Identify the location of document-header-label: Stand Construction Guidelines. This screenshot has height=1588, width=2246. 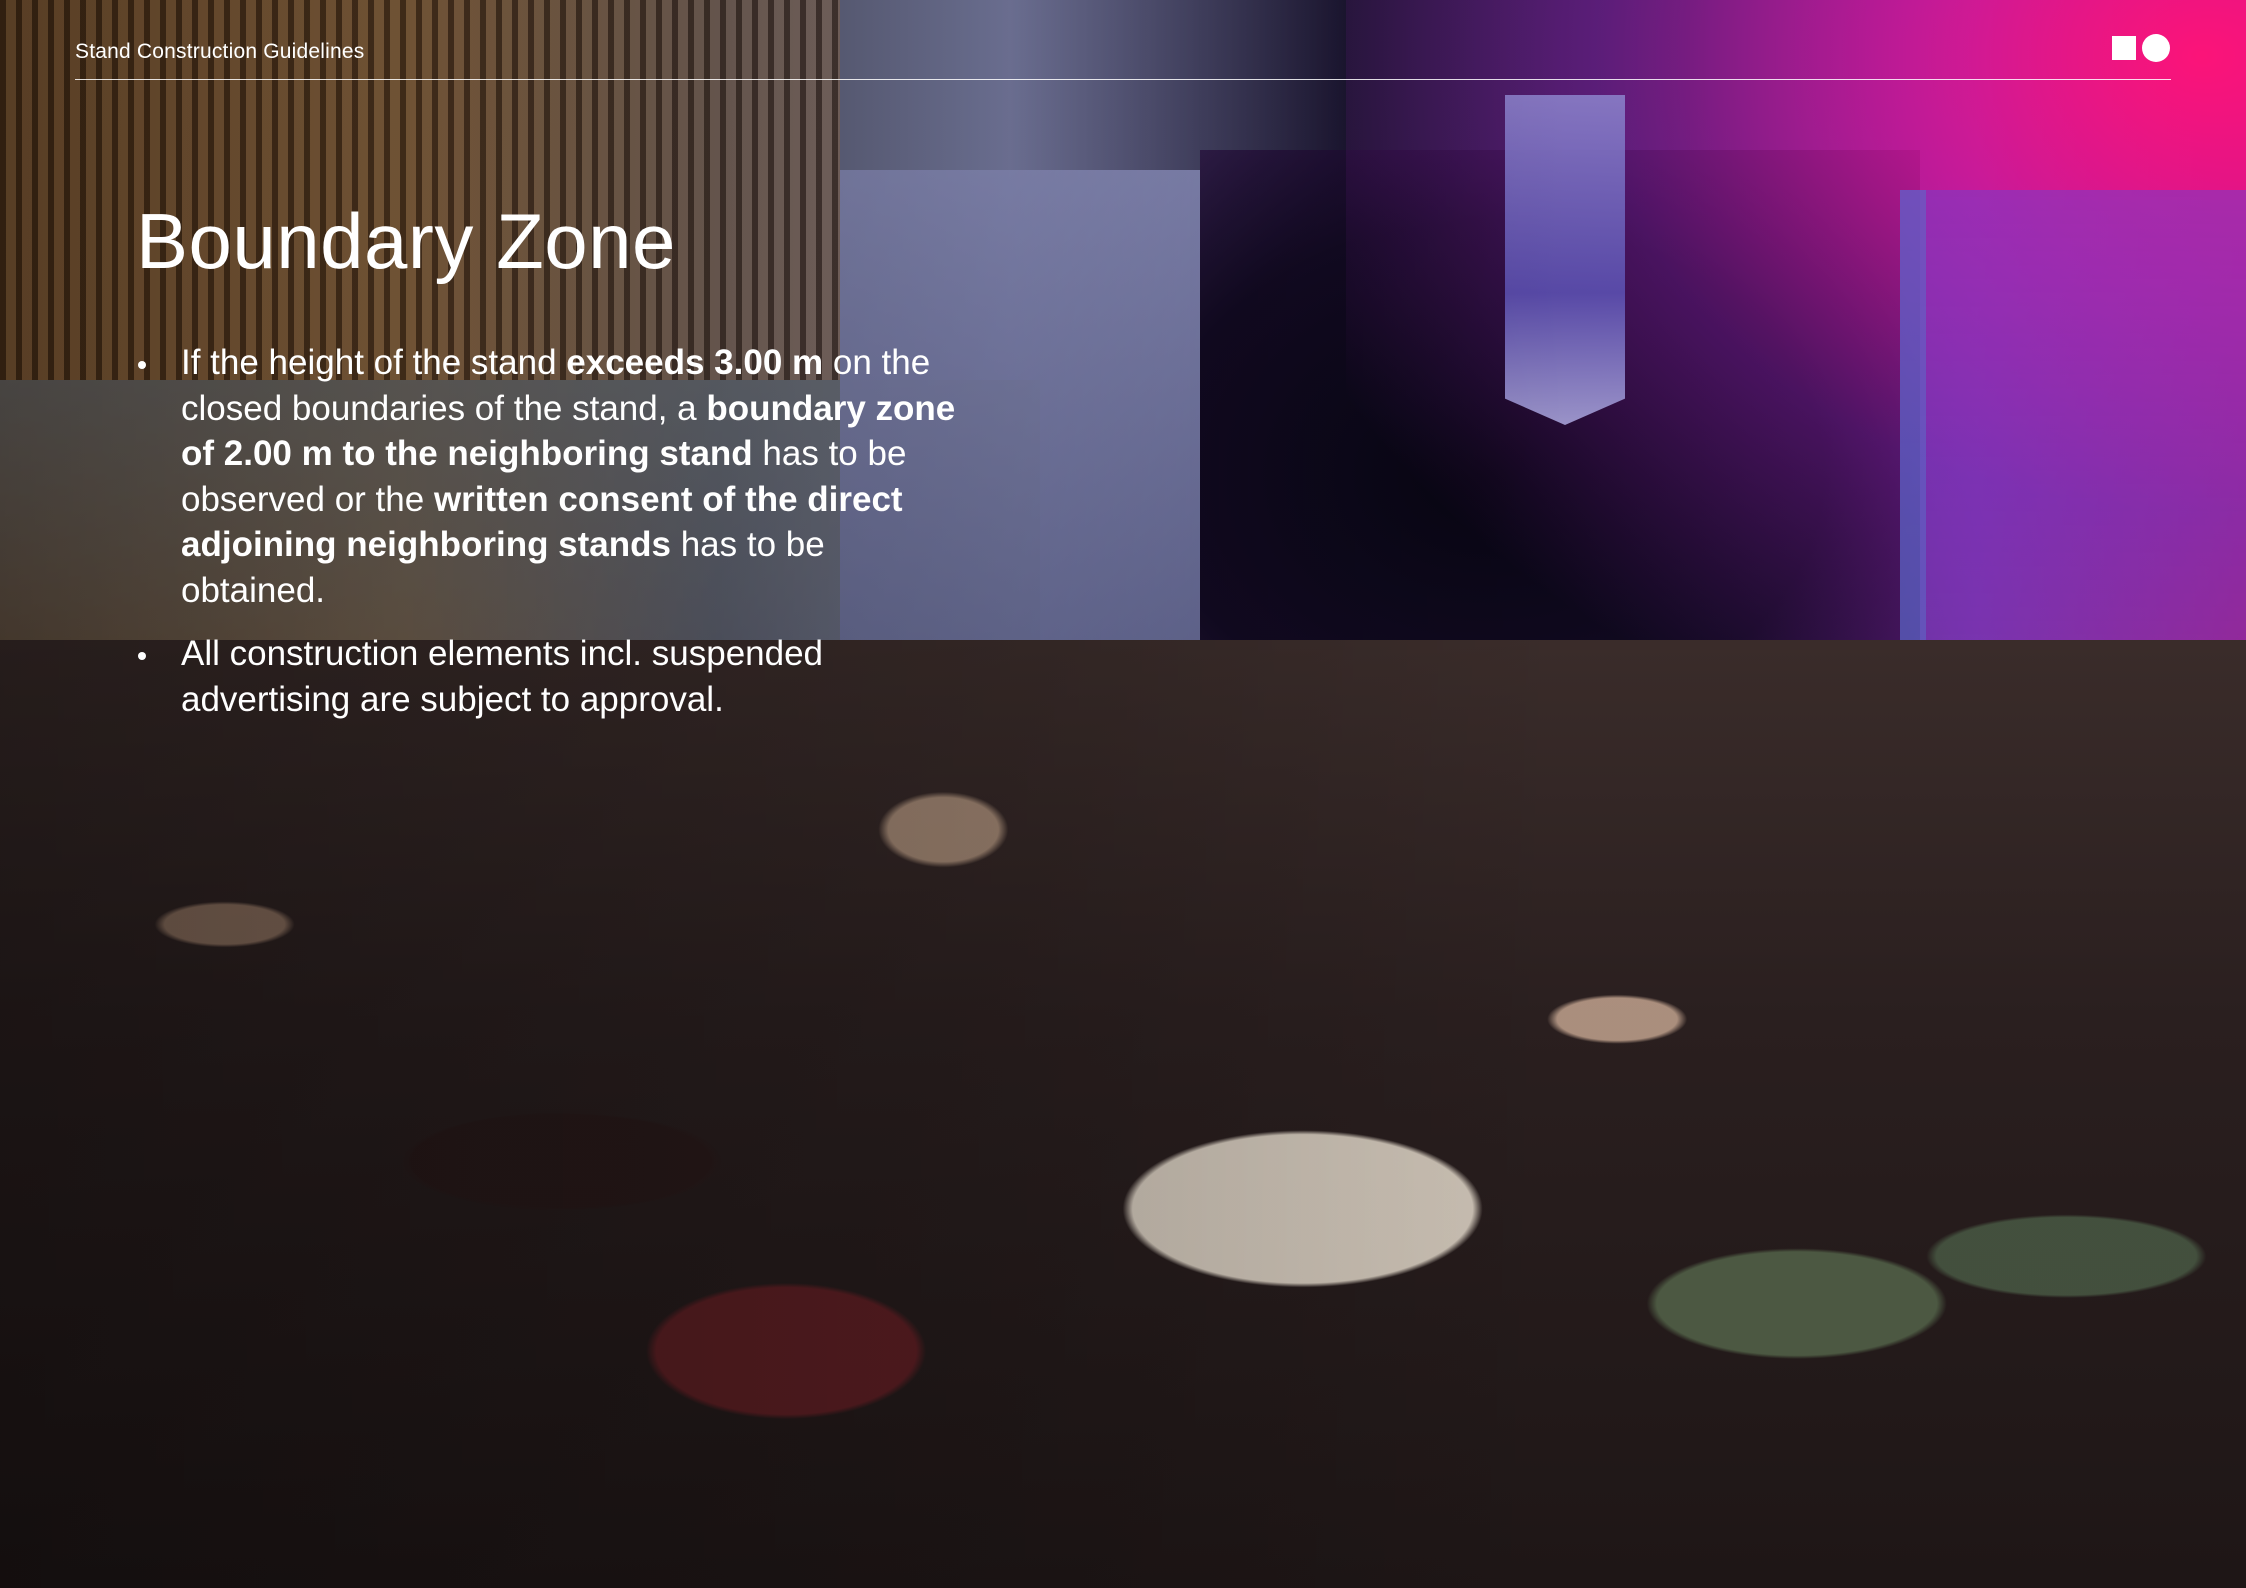
(220, 51).